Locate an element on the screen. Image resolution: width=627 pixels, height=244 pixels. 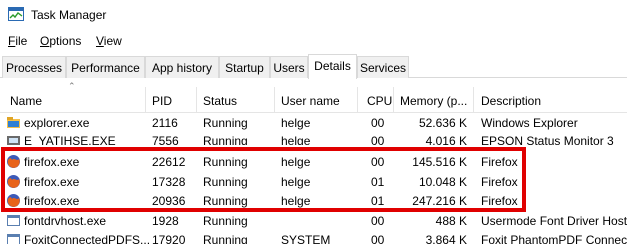
process-memory: 4.016 K is located at coordinates (446, 139).